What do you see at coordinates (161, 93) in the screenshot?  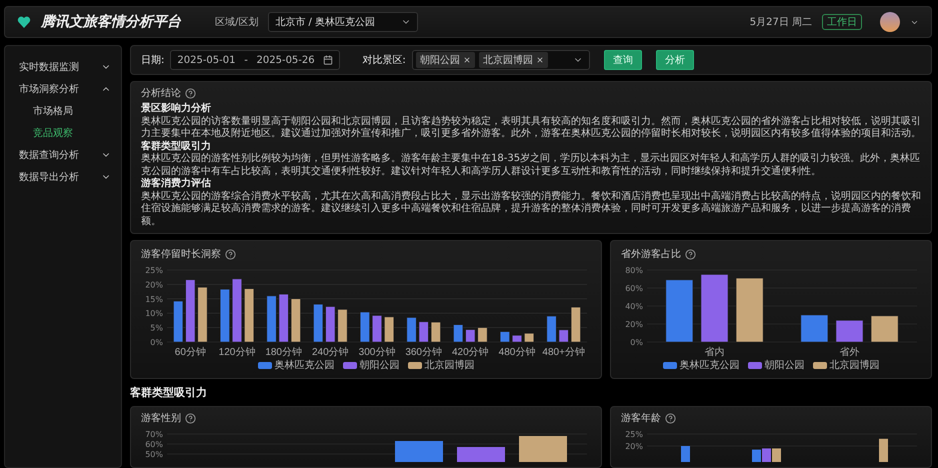 I see `card-title: 分析结论` at bounding box center [161, 93].